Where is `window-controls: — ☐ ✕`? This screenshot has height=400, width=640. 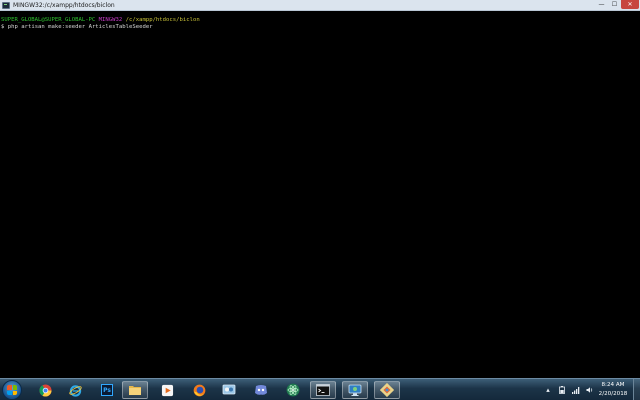 window-controls: — ☐ ✕ is located at coordinates (617, 5).